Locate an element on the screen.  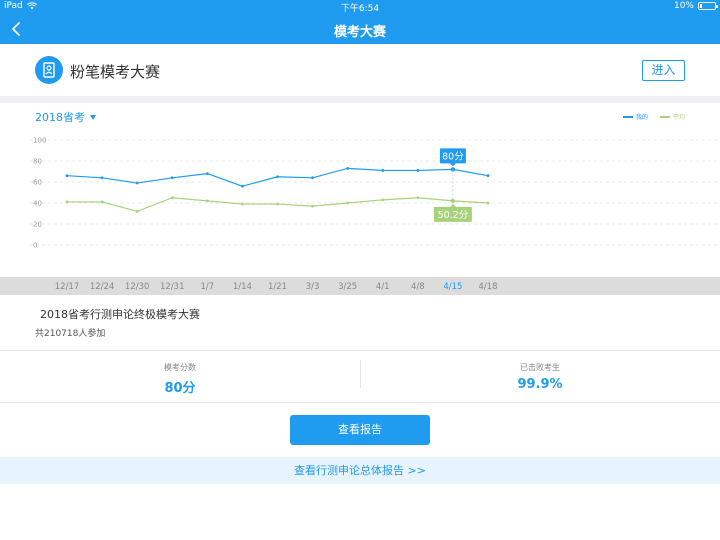
legend-item-average: 平均 is located at coordinates (672, 116).